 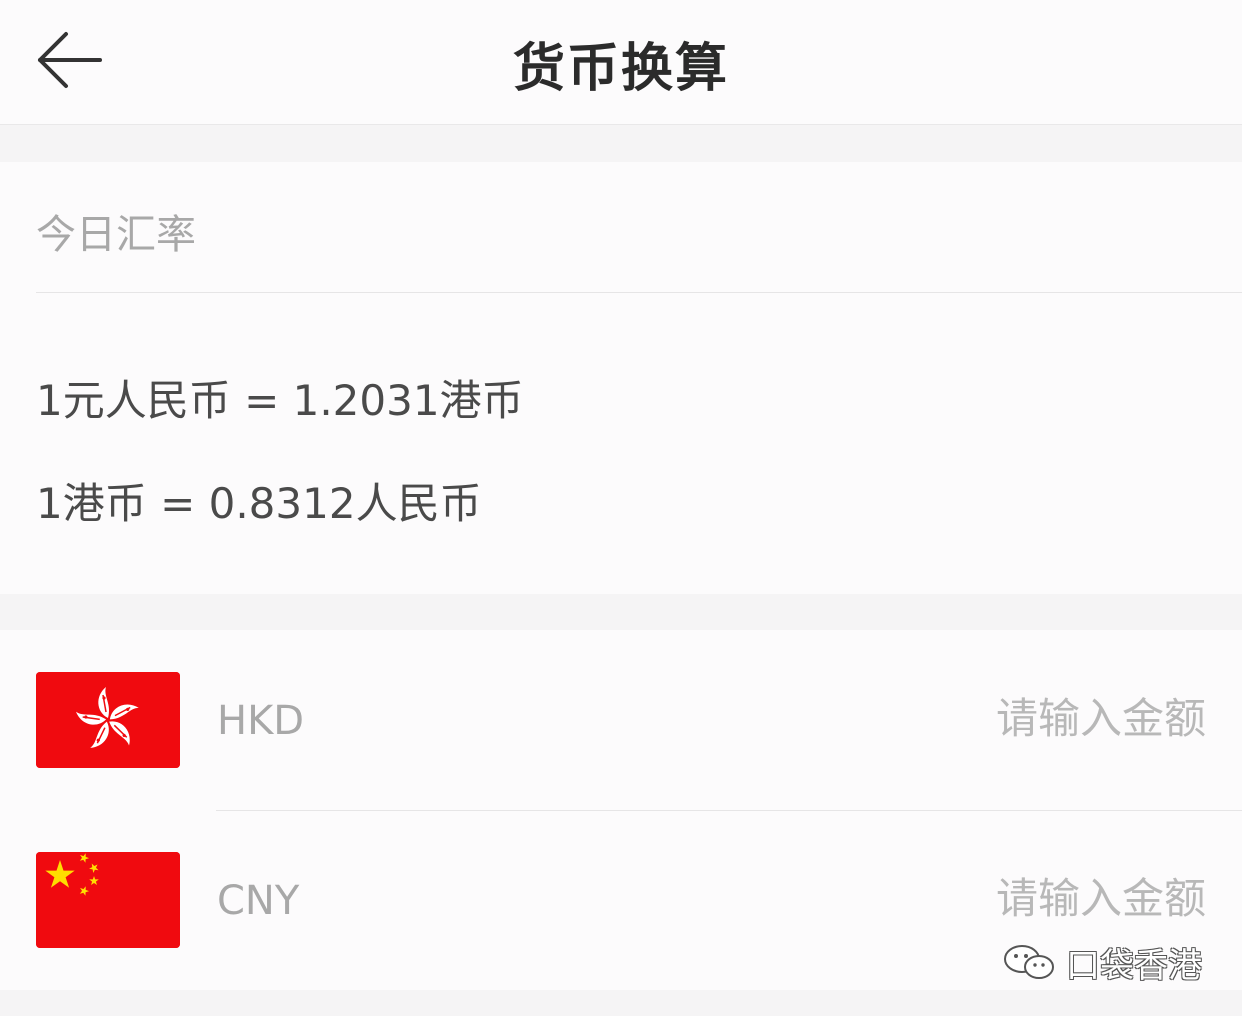 I want to click on rate-section-title: 今日汇率, so click(x=116, y=235).